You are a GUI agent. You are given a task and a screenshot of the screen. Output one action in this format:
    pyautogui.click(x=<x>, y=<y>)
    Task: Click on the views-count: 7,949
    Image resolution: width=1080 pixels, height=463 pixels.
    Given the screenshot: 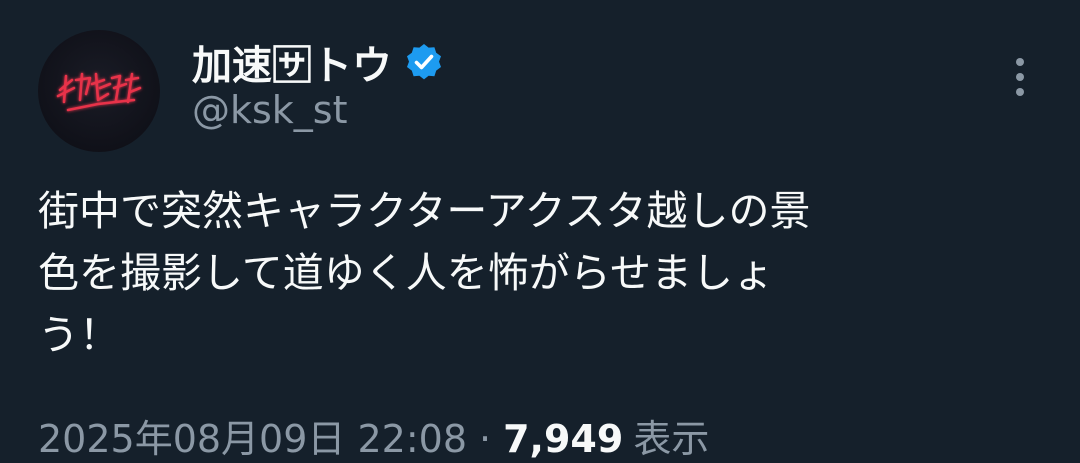 What is the action you would take?
    pyautogui.click(x=563, y=439)
    